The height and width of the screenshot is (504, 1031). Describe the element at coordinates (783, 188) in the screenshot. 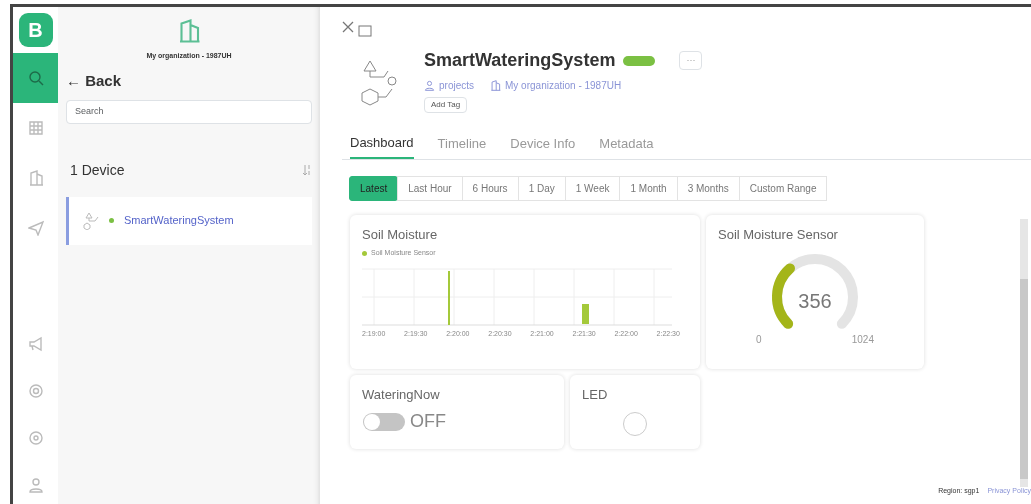

I see `range-button: Custom Range` at that location.